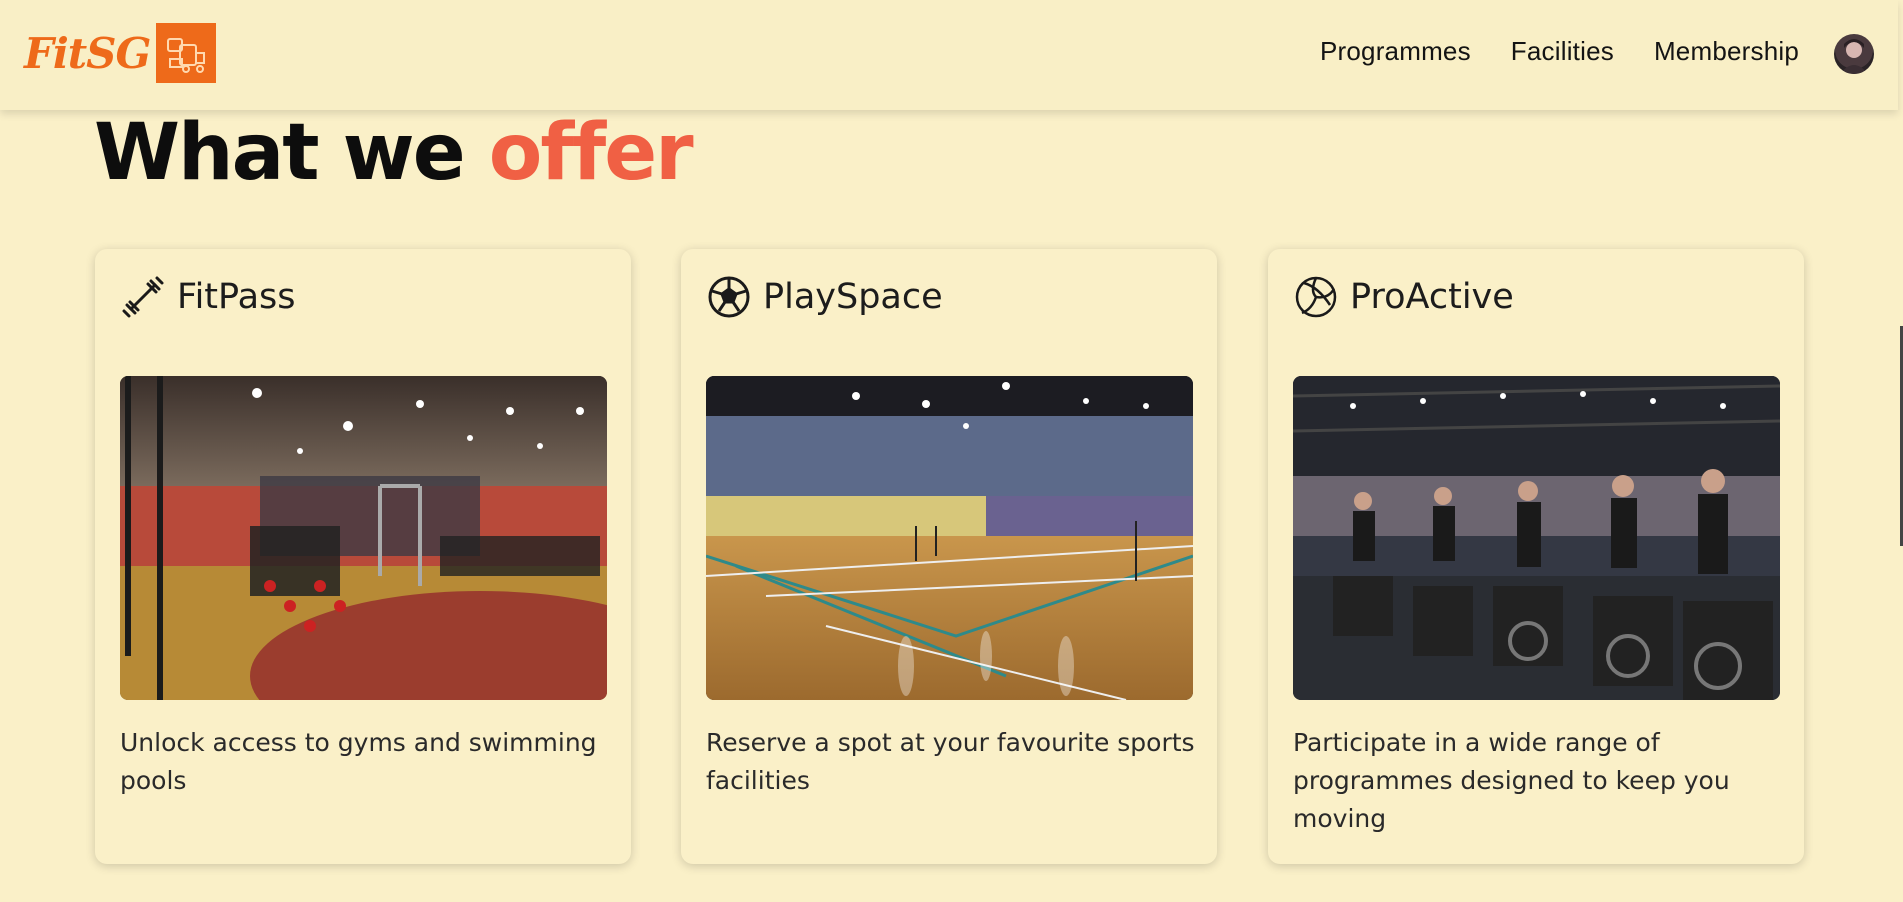 The image size is (1903, 902). I want to click on card-header: PlaySpace, so click(825, 297).